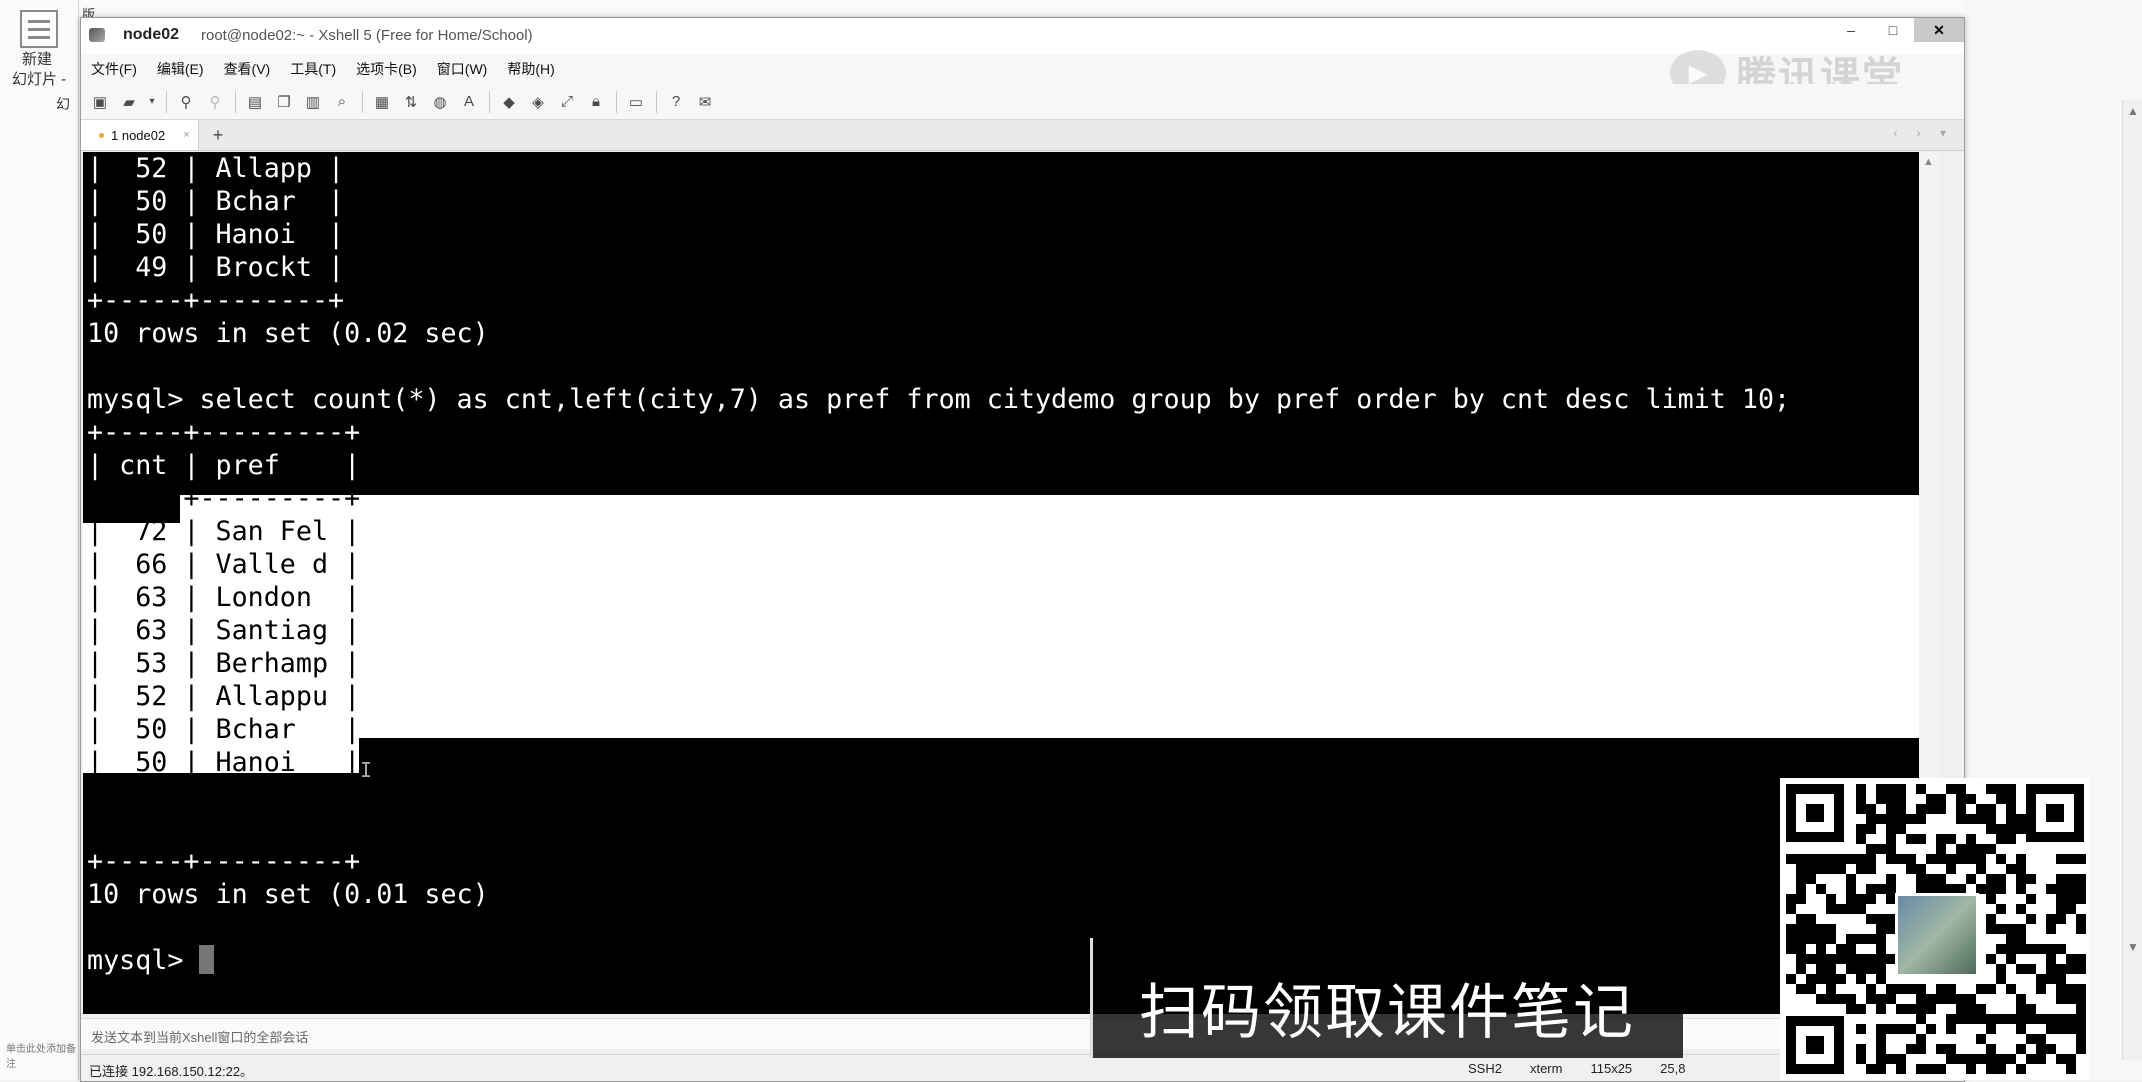 The height and width of the screenshot is (1082, 2142). What do you see at coordinates (2133, 947) in the screenshot?
I see `scroll-down-icon: ▼` at bounding box center [2133, 947].